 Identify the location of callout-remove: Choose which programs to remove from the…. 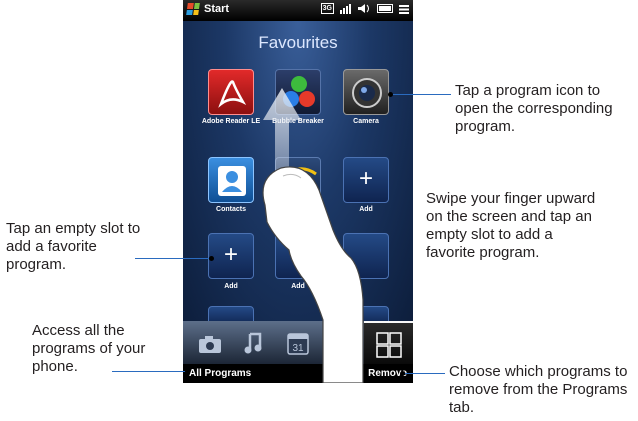
(538, 389).